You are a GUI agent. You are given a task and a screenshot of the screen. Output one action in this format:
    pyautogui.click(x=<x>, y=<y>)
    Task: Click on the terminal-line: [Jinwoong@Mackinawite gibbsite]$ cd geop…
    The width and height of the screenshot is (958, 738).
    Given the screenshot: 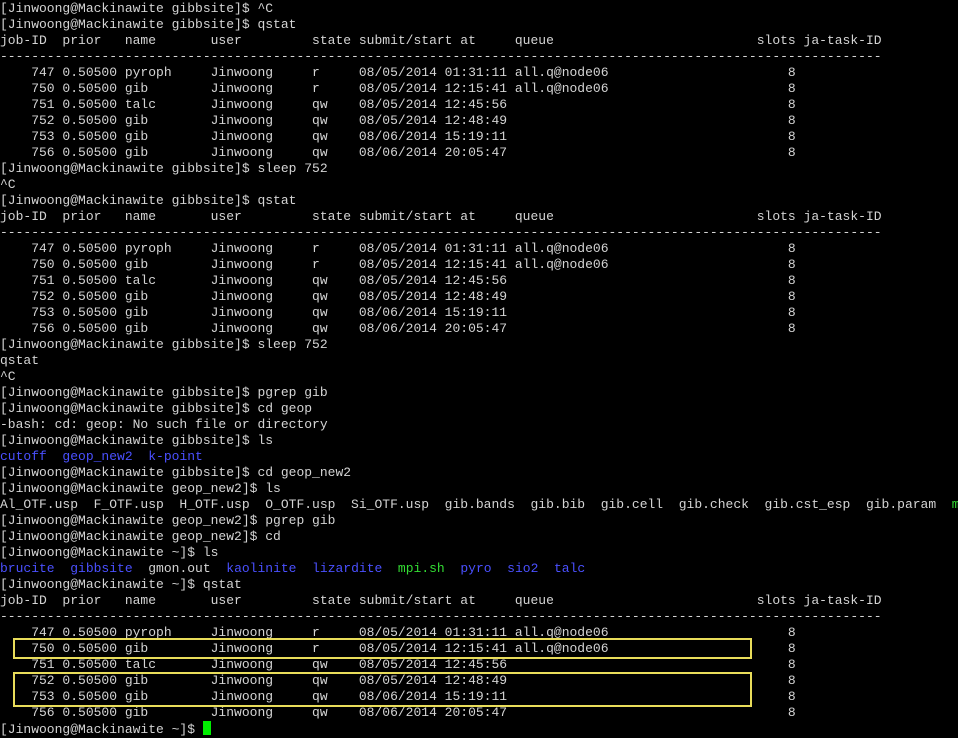 What is the action you would take?
    pyautogui.click(x=479, y=473)
    